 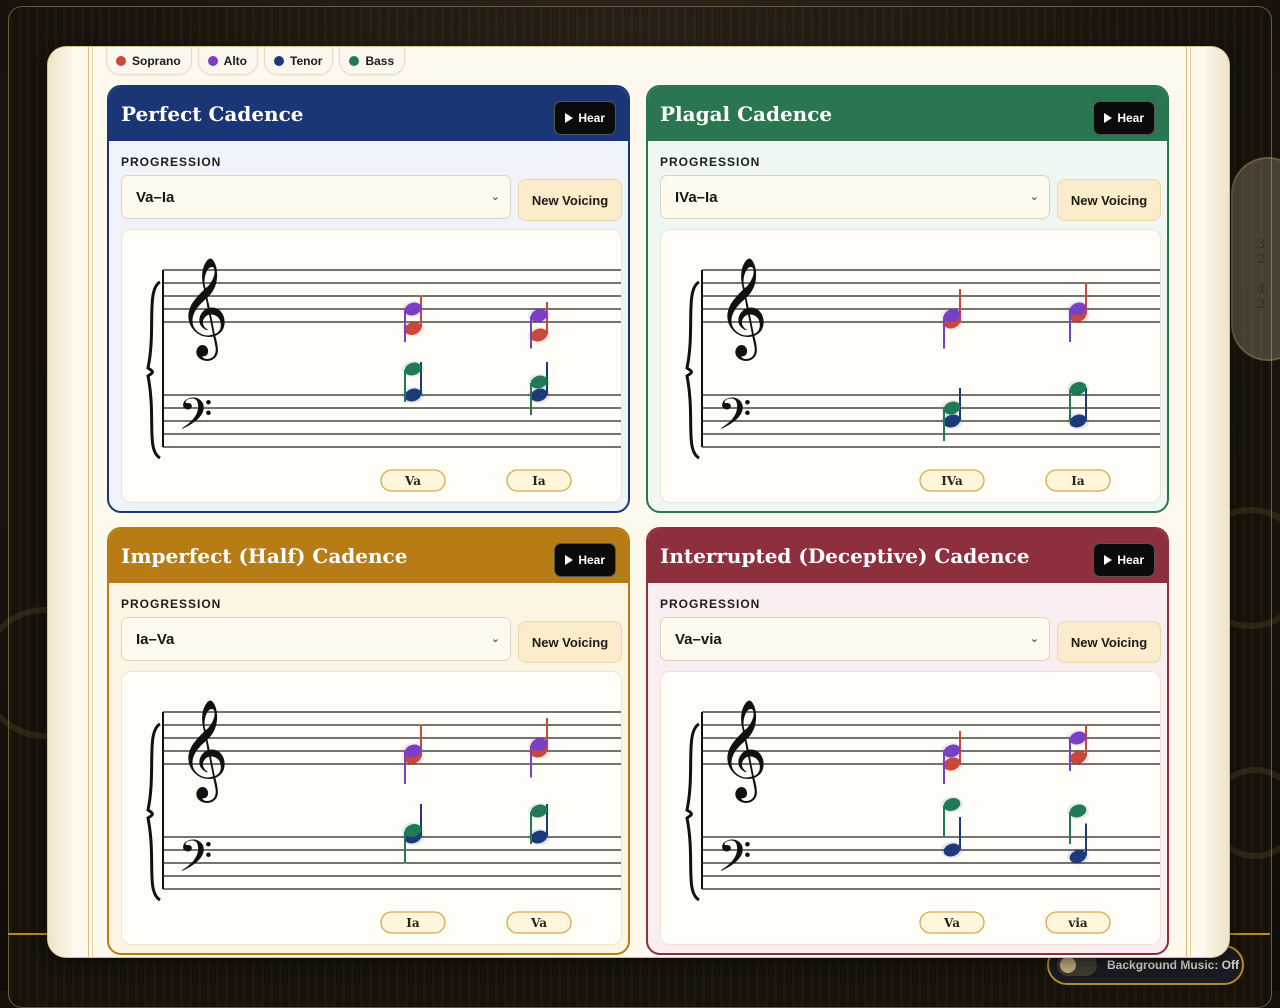 What do you see at coordinates (383, 374) in the screenshot?
I see `grand-staff: 𝄞 𝄢 Va Ia` at bounding box center [383, 374].